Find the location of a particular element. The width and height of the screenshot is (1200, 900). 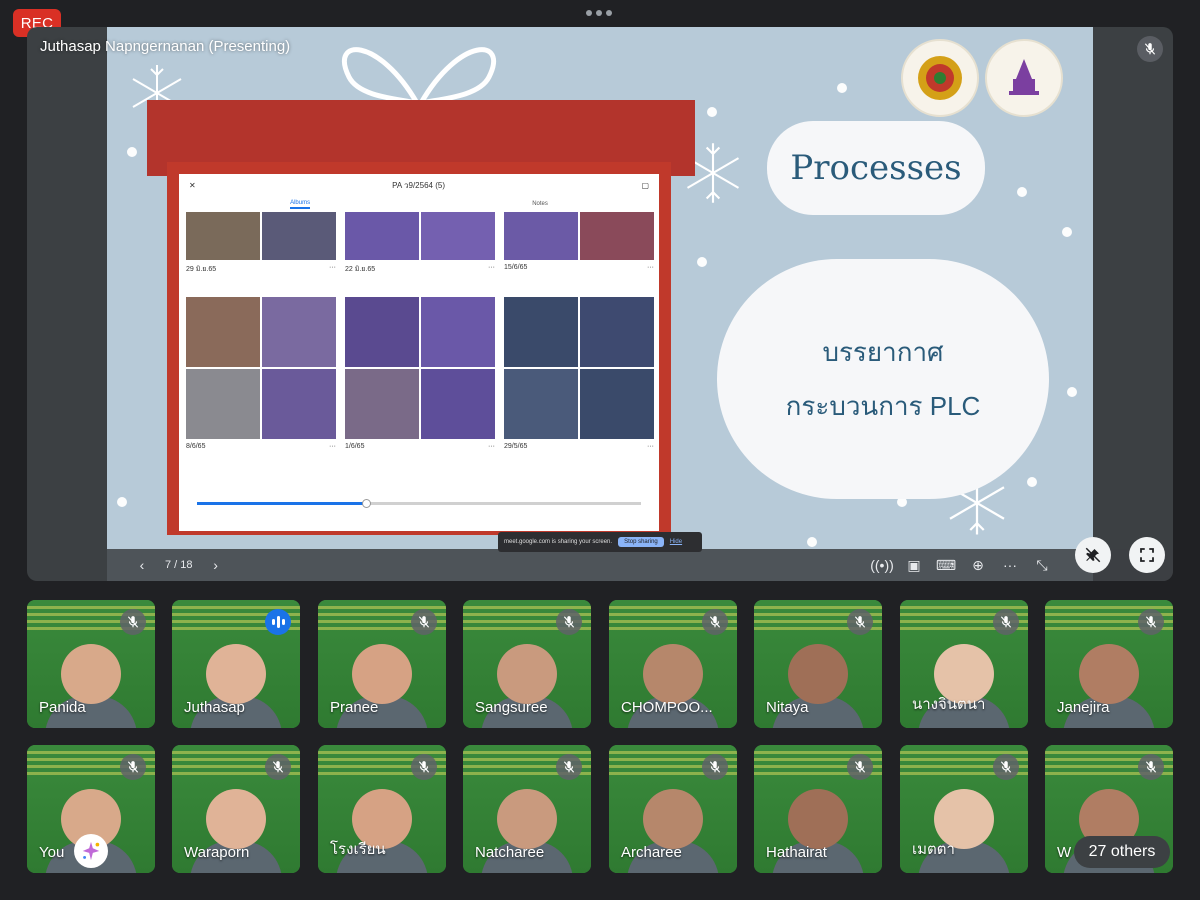

participant-tile: Waraporn is located at coordinates (236, 809).